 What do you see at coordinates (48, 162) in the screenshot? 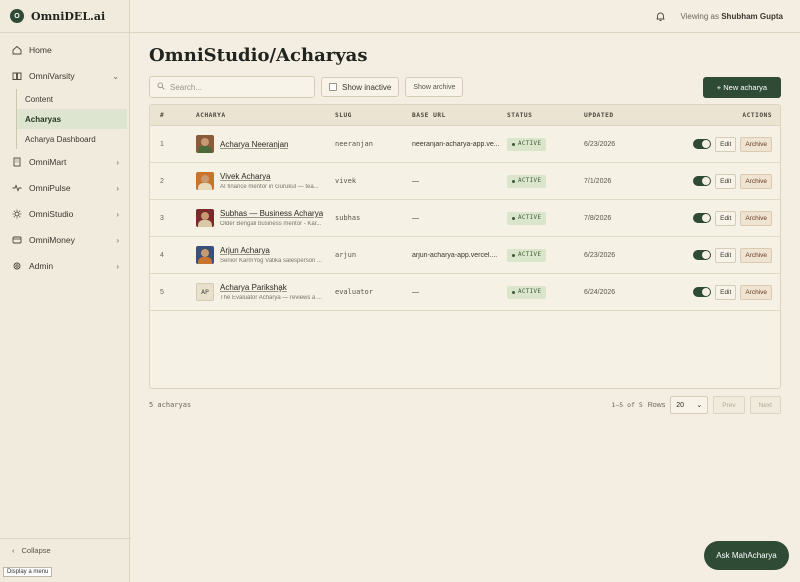
I see `sidebar-item-label: OmniMart` at bounding box center [48, 162].